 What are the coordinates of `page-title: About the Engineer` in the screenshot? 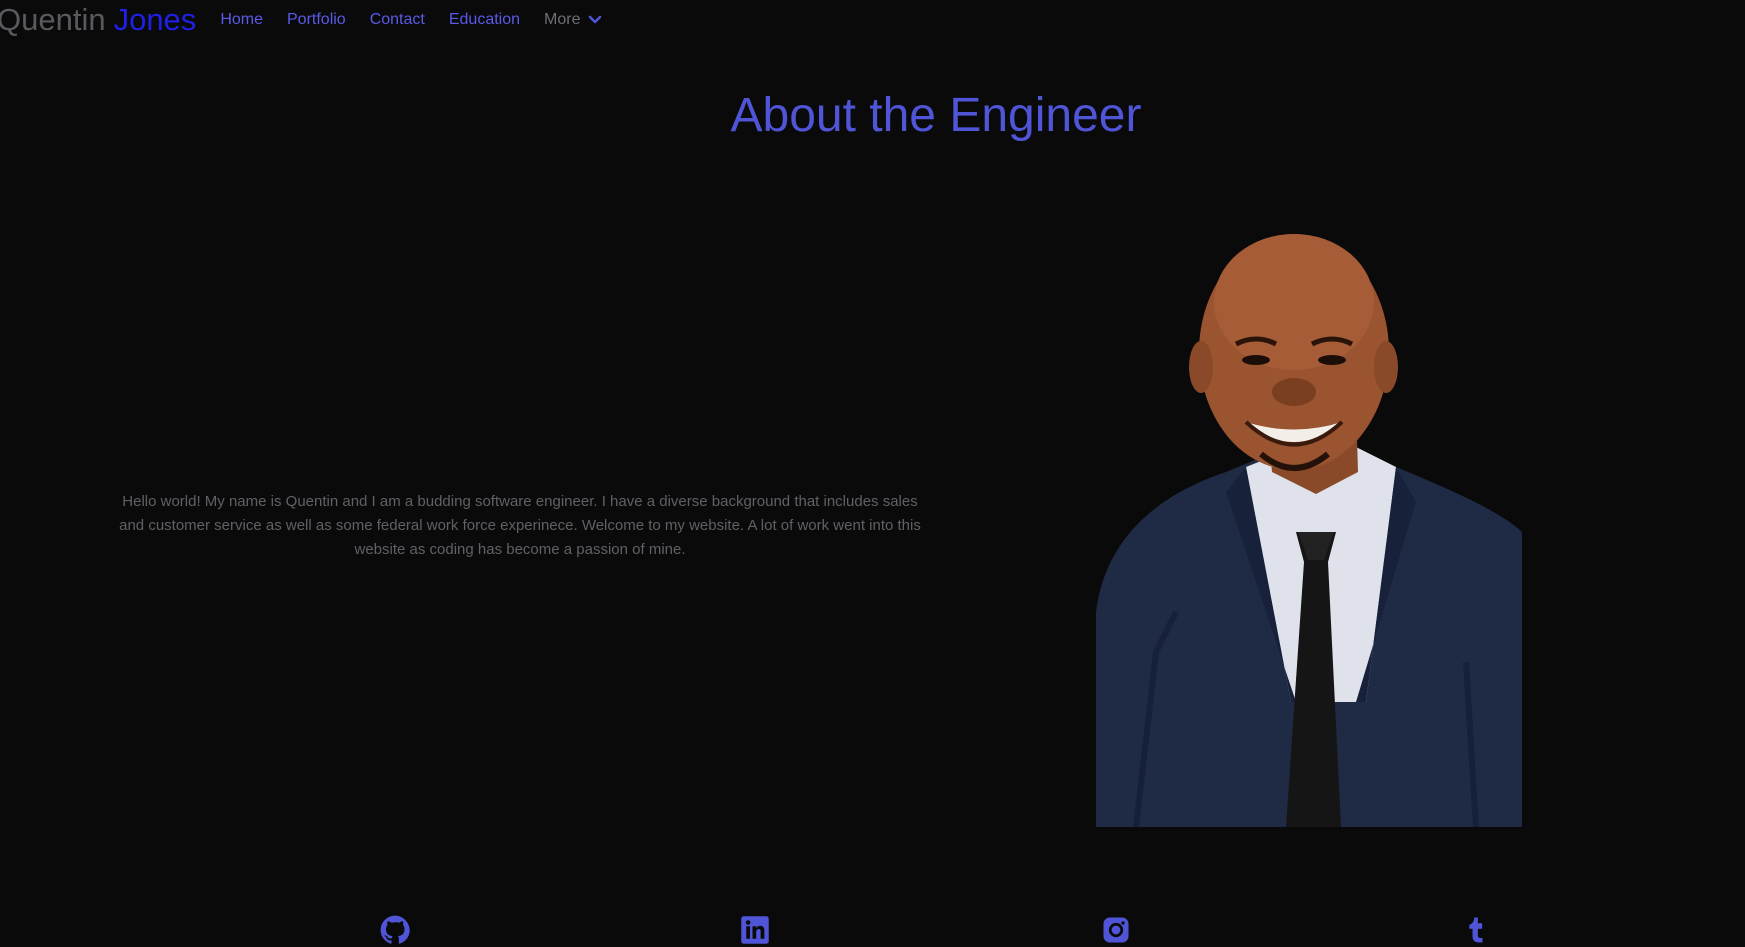 It's located at (936, 115).